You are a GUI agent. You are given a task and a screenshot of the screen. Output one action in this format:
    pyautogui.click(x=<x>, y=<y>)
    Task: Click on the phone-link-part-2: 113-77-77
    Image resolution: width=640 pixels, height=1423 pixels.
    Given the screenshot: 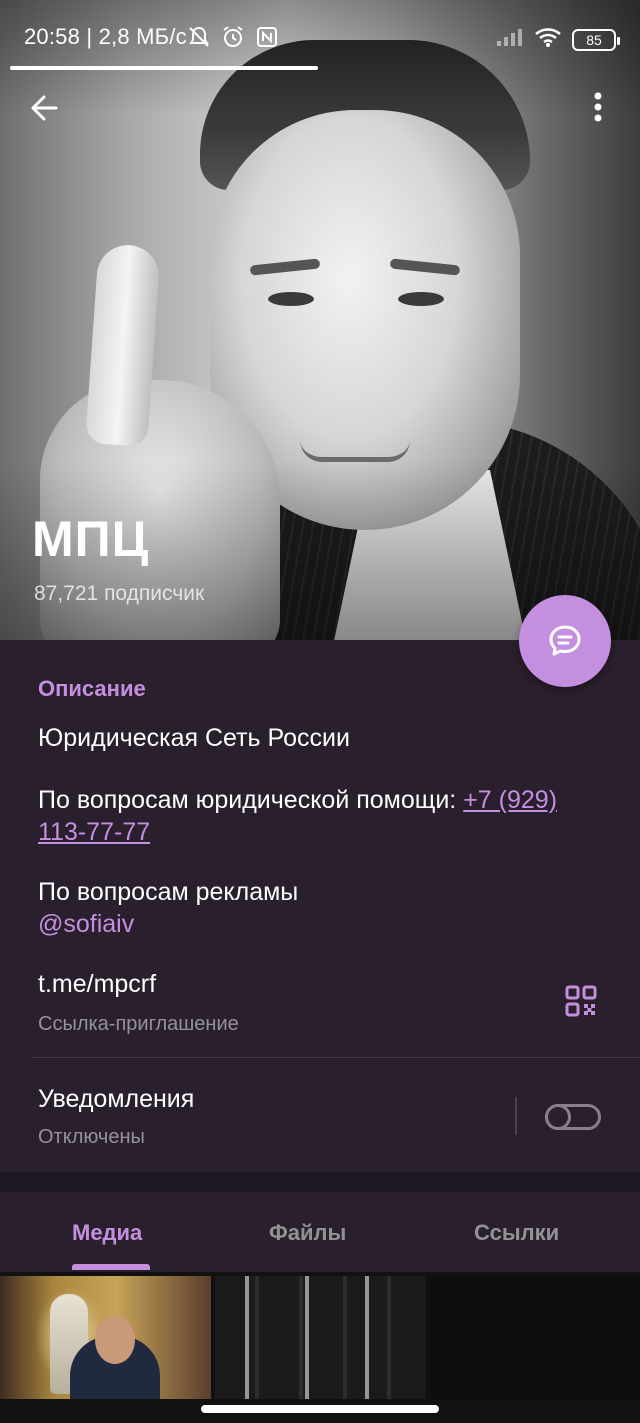 What is the action you would take?
    pyautogui.click(x=94, y=832)
    